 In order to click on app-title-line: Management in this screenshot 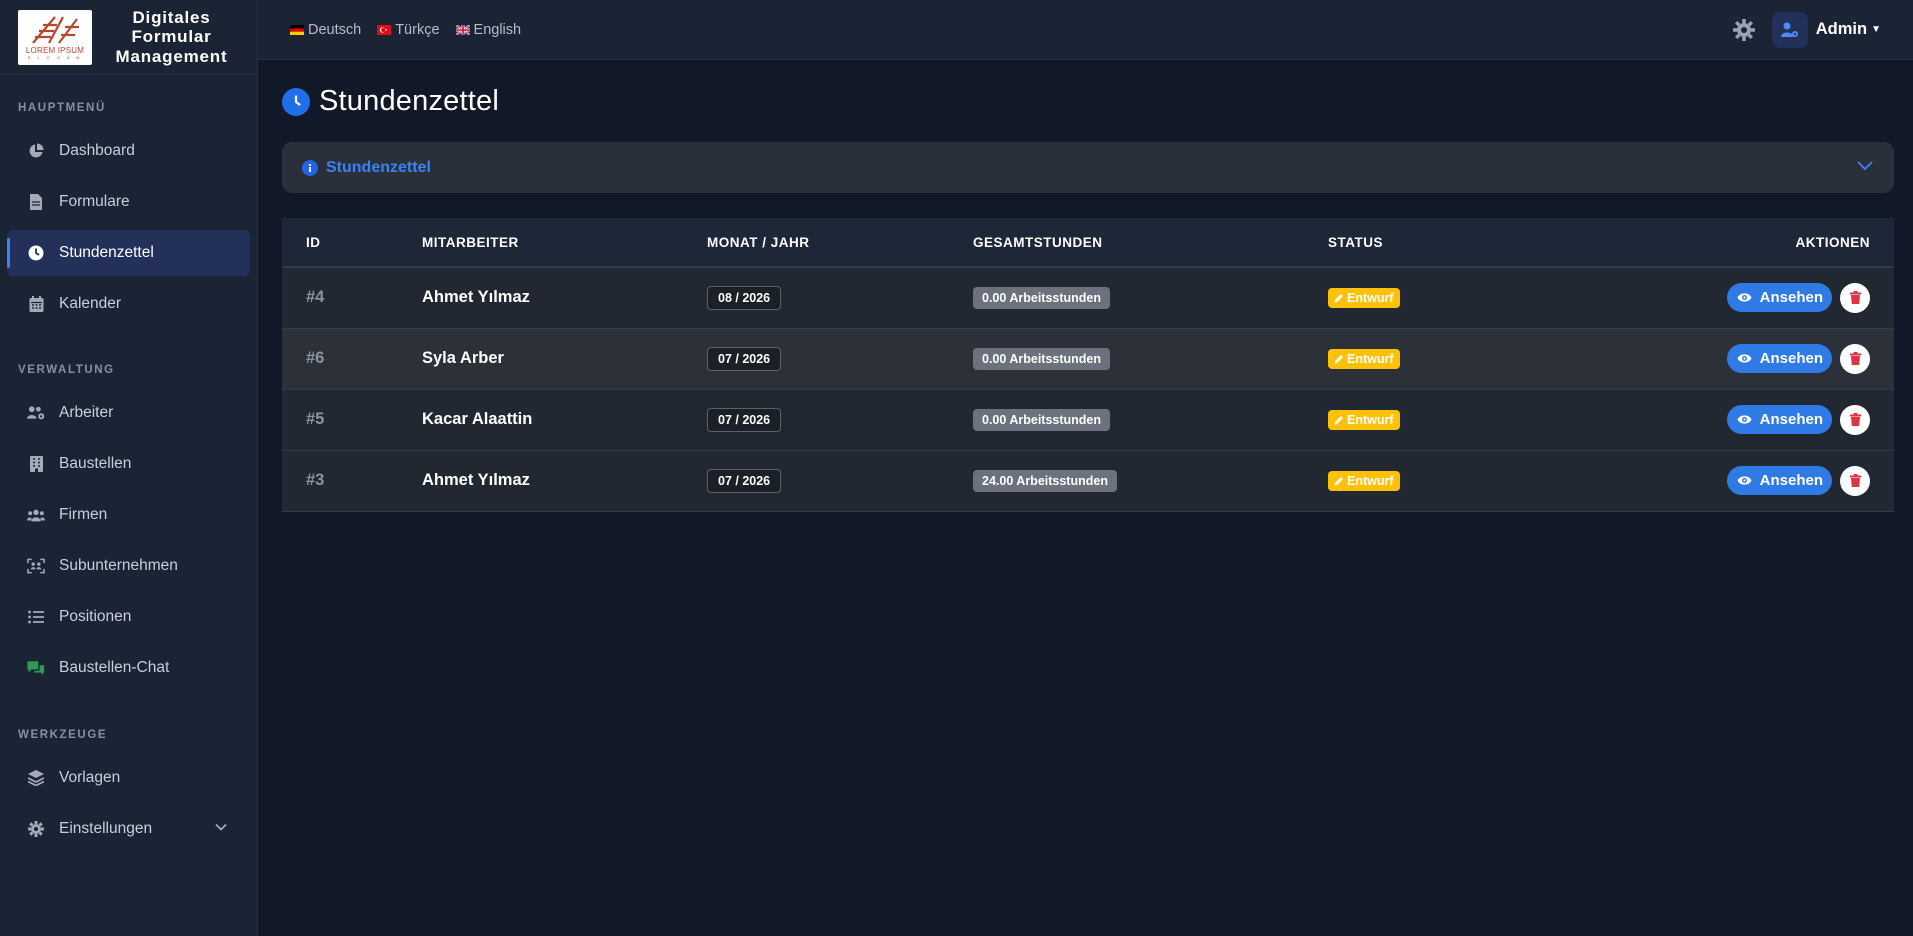, I will do `click(171, 56)`.